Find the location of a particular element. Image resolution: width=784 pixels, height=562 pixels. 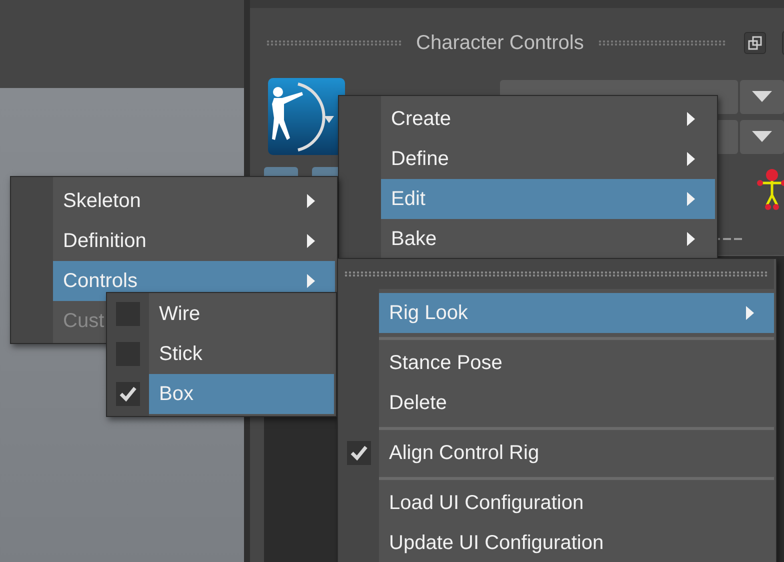

menu-item: Rig Look is located at coordinates (576, 313).